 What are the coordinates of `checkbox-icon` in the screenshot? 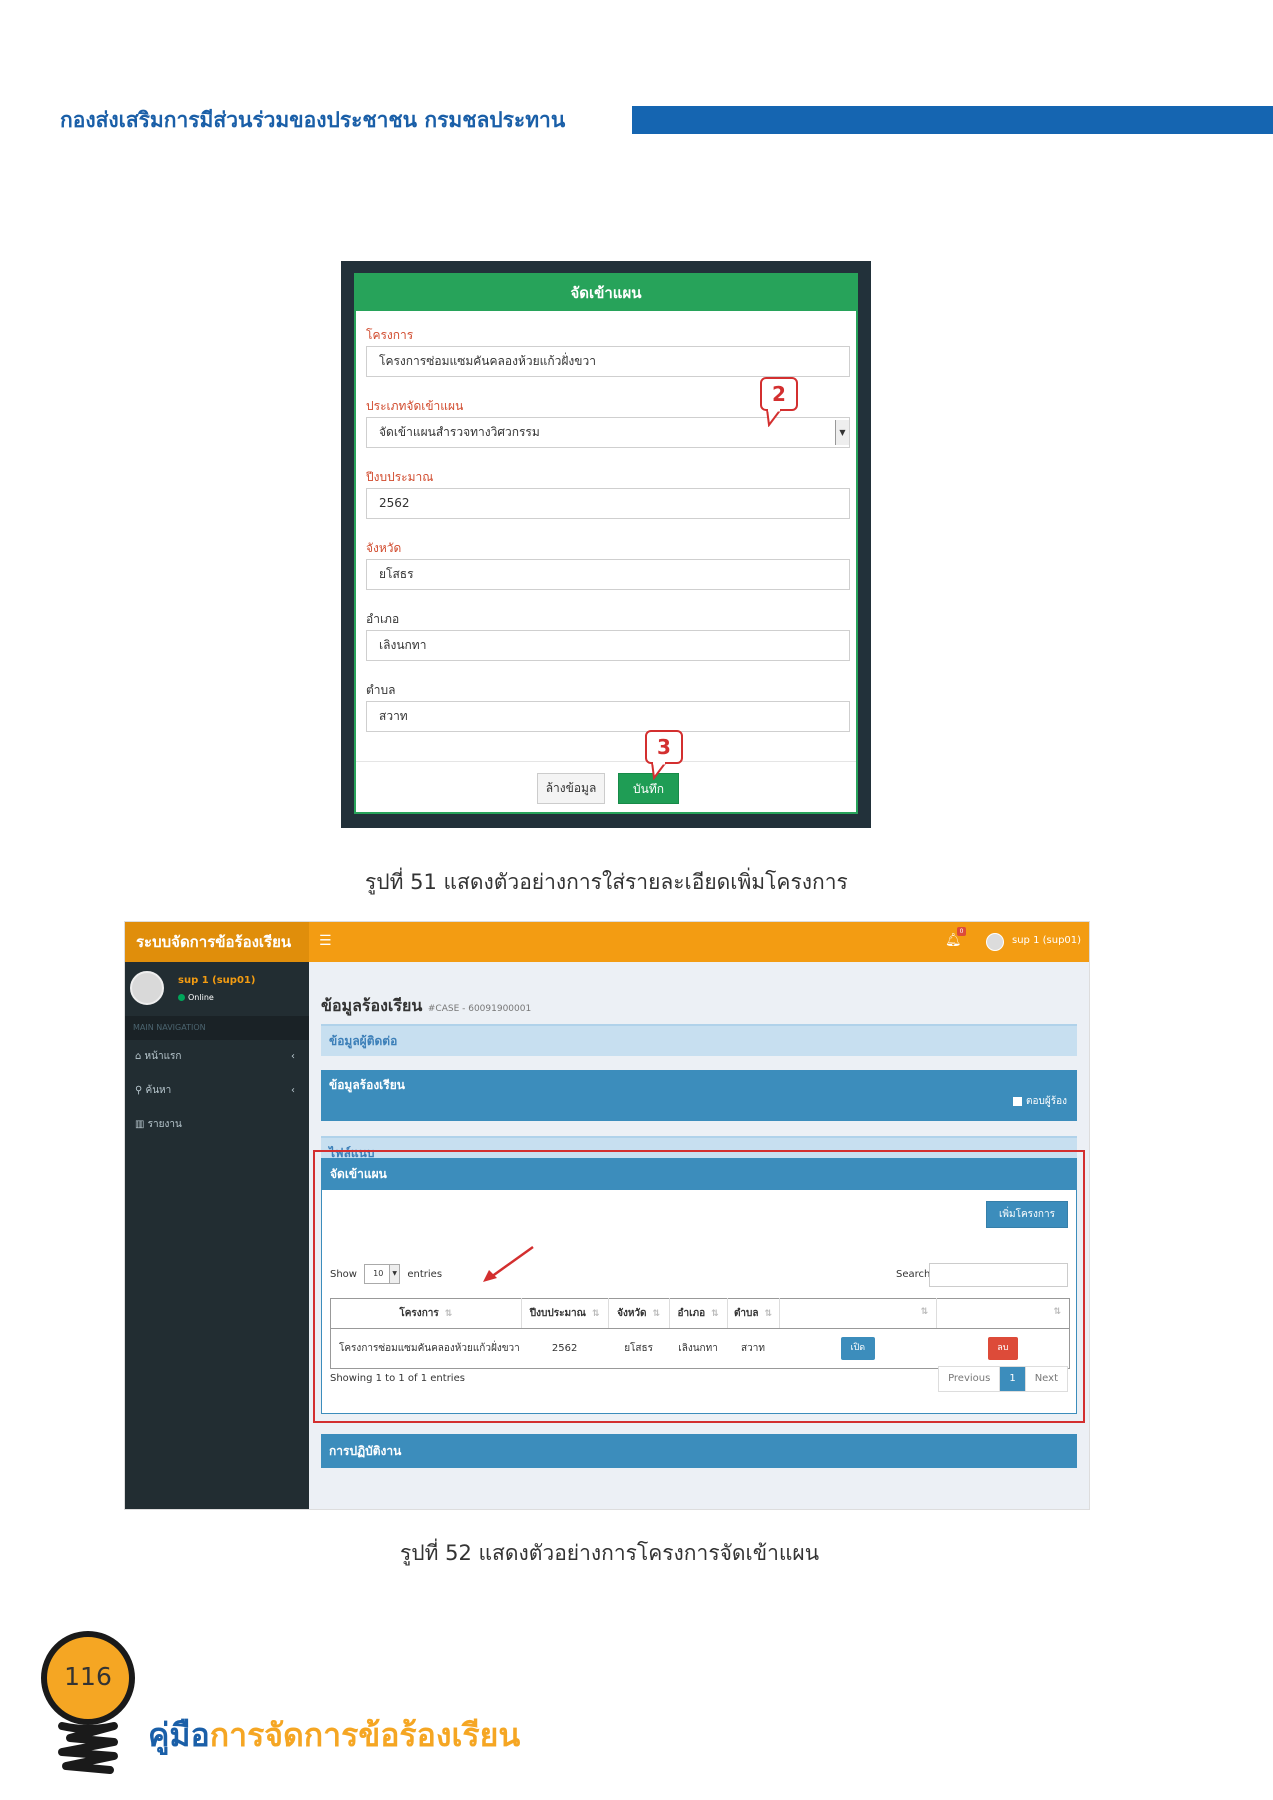 It's located at (1018, 1101).